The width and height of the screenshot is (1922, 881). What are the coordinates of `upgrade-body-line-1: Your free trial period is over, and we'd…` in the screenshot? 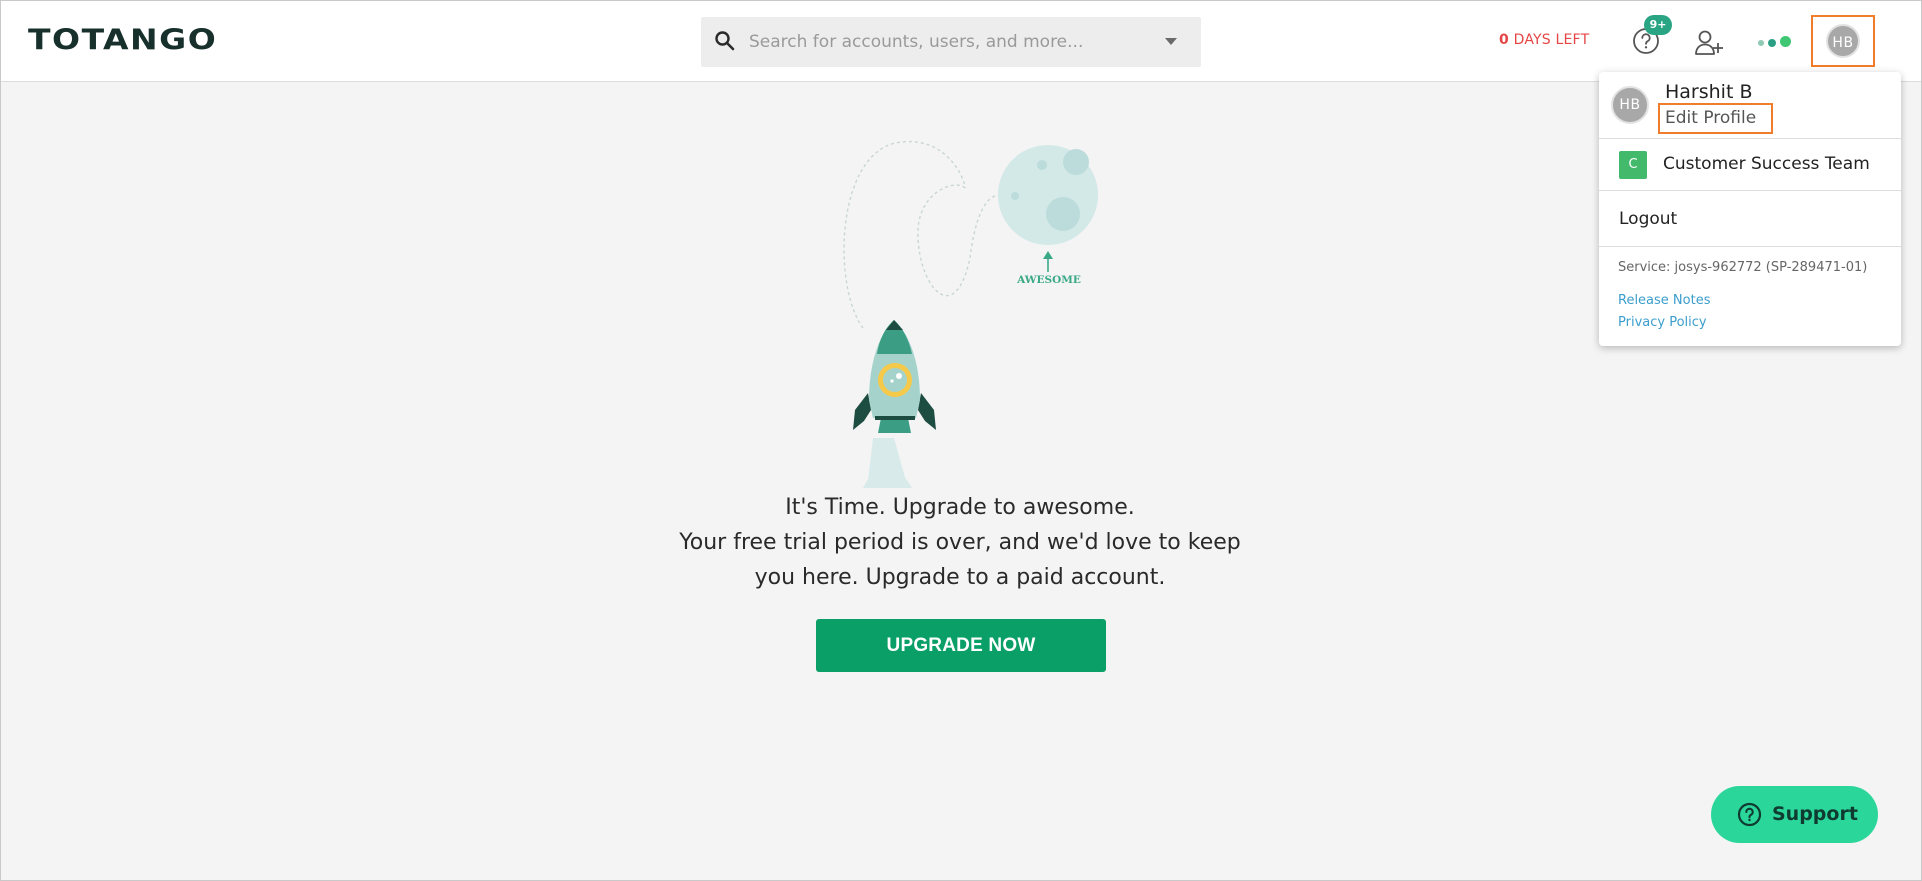 It's located at (960, 542).